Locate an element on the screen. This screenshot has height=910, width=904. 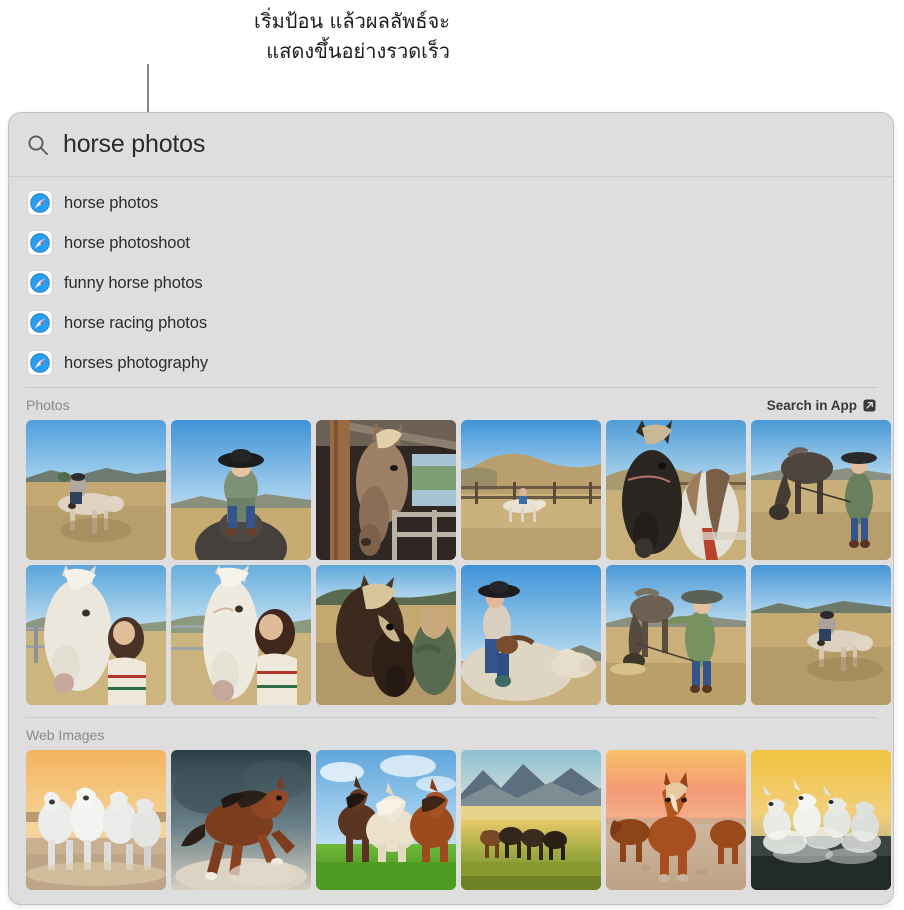
rider-open-field-image is located at coordinates (821, 635).